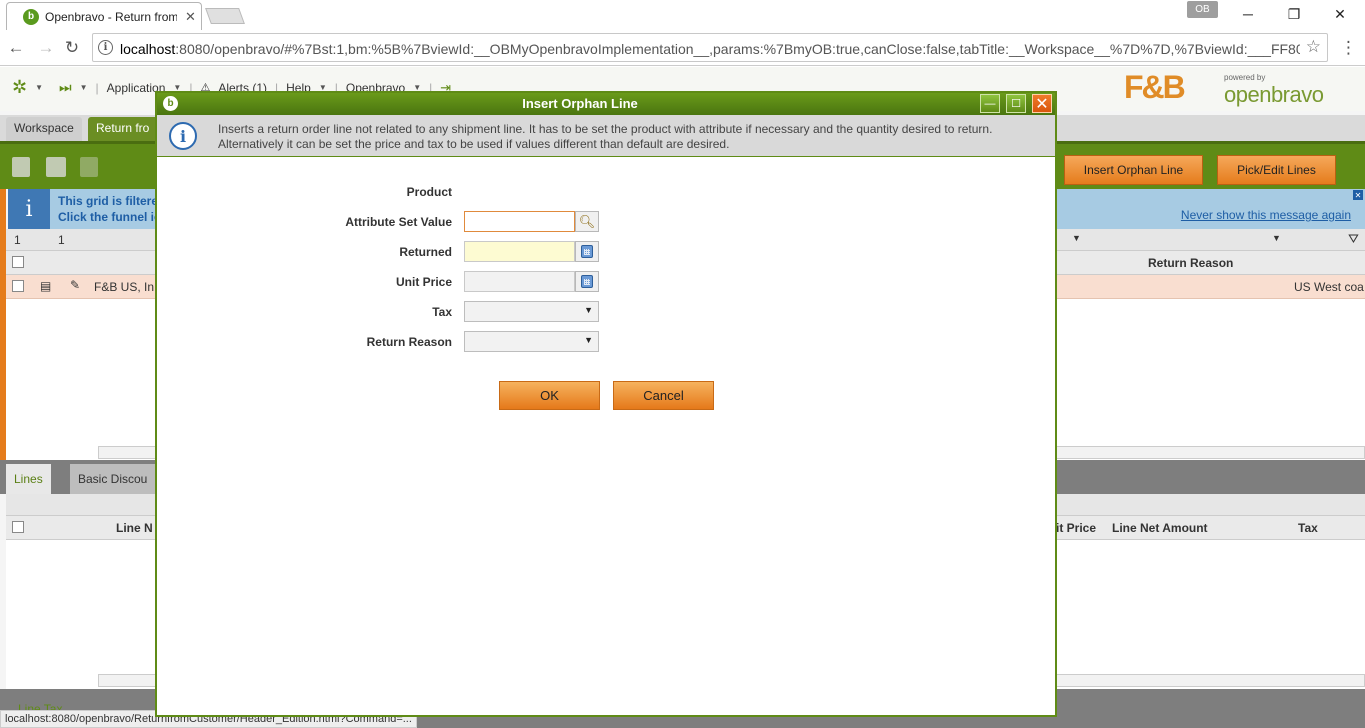 The height and width of the screenshot is (728, 1365). I want to click on restore-window-button: ❐, so click(1294, 14).